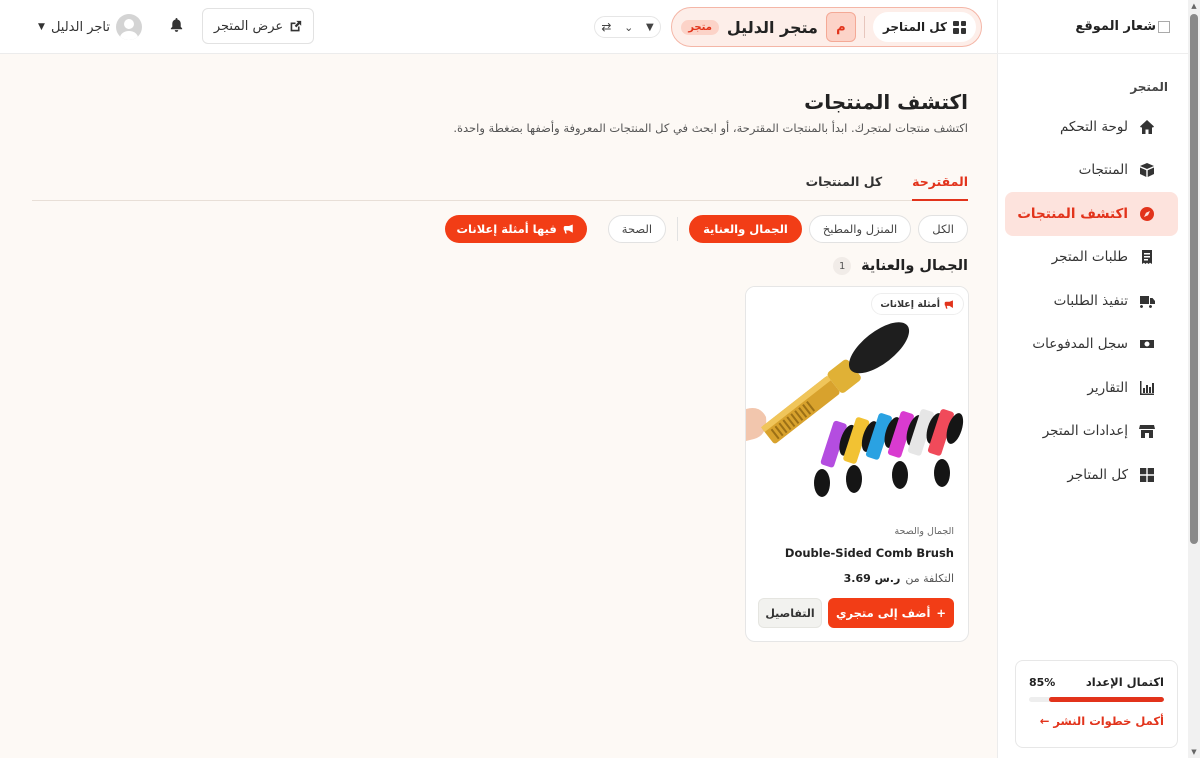 This screenshot has height=758, width=1200. What do you see at coordinates (500, 184) in the screenshot?
I see `tabs: المقترحة كل المنتجات` at bounding box center [500, 184].